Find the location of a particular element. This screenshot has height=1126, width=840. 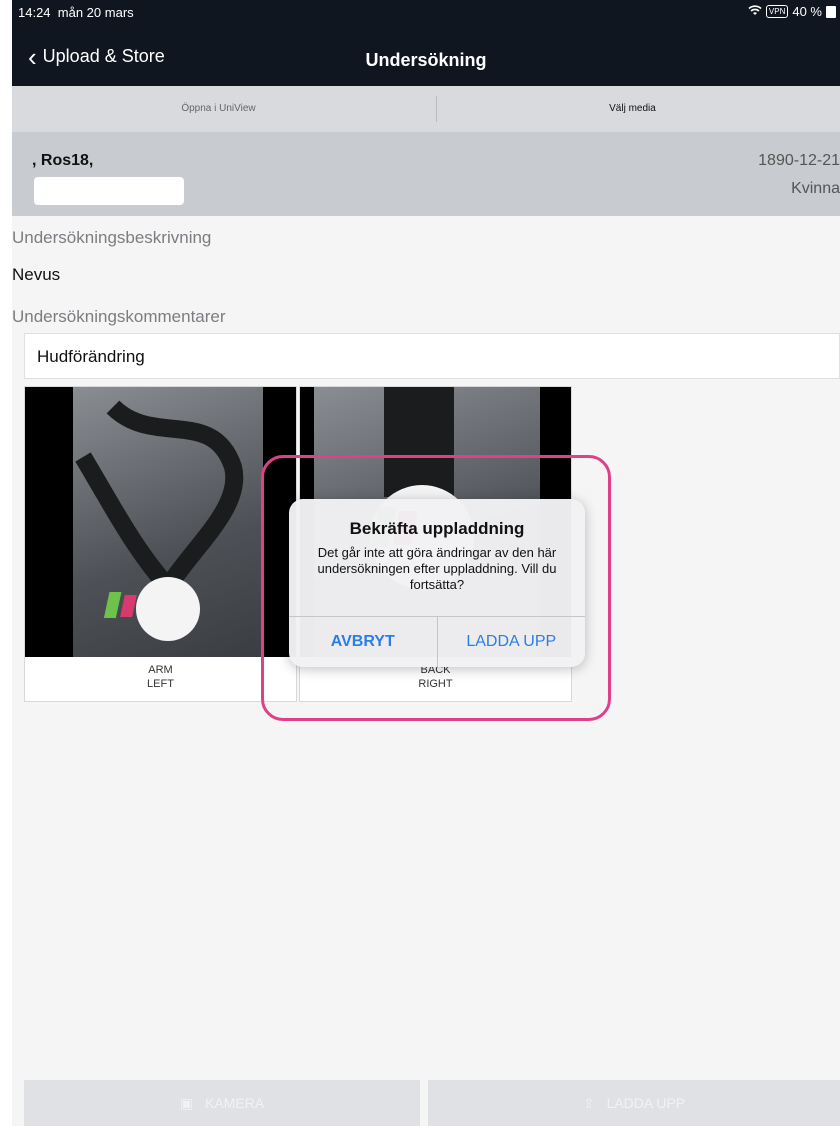

left-margin is located at coordinates (6, 563).